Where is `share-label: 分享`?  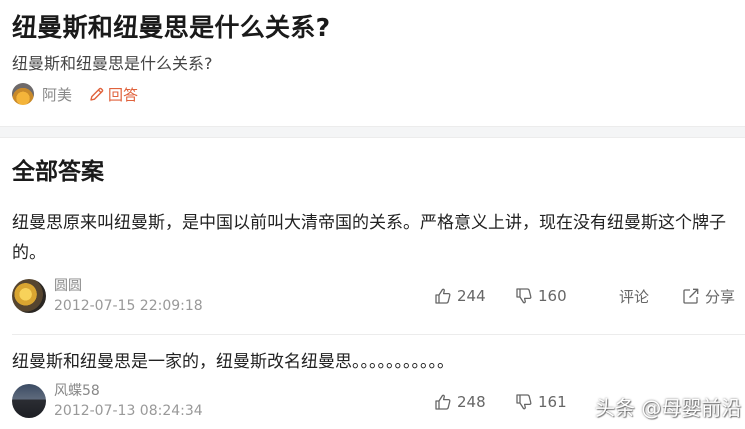
share-label: 分享 is located at coordinates (720, 296).